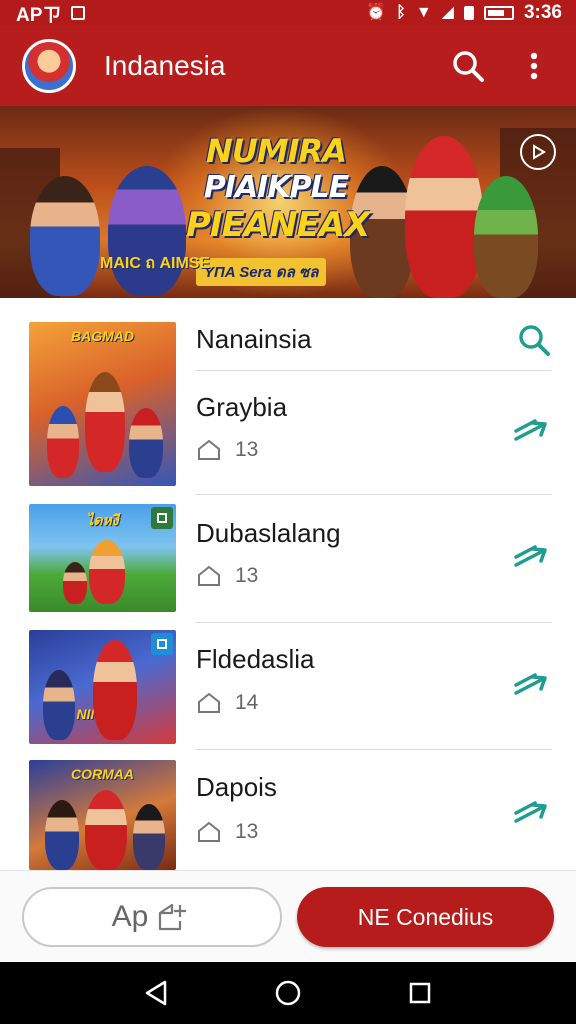  I want to click on search-button, so click(468, 66).